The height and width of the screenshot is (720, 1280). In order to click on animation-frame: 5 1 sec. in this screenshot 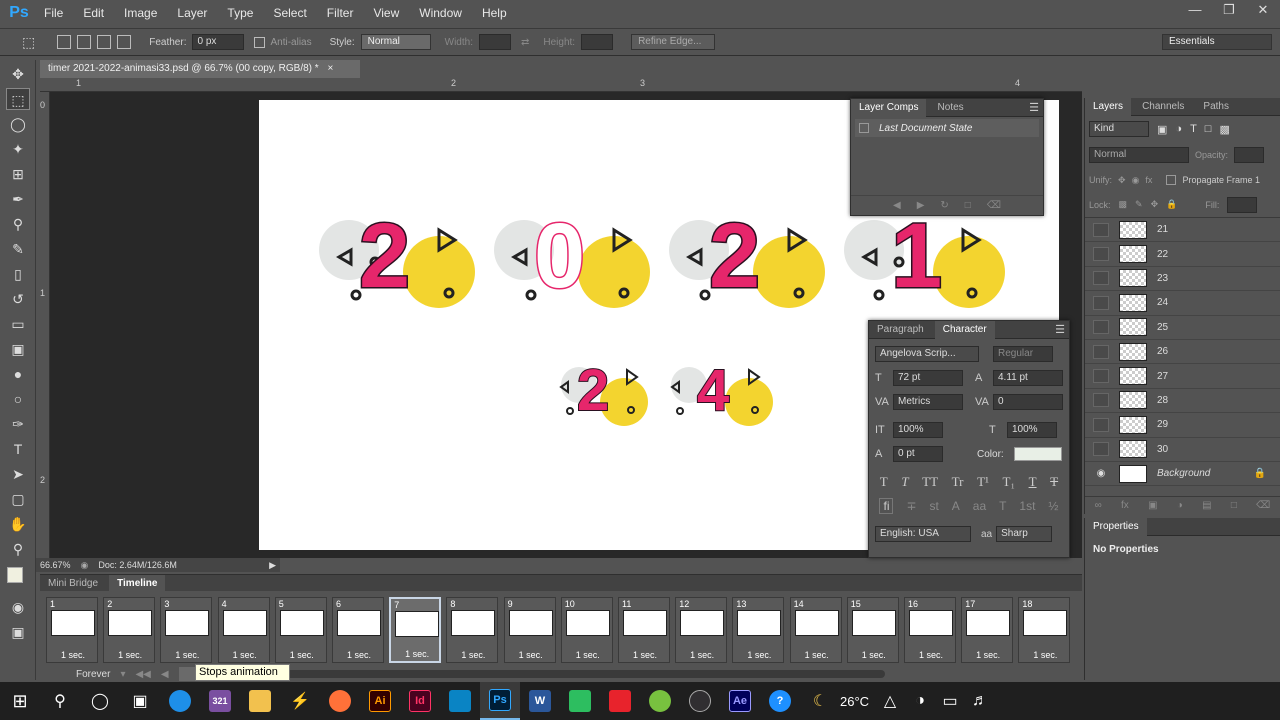, I will do `click(300, 630)`.